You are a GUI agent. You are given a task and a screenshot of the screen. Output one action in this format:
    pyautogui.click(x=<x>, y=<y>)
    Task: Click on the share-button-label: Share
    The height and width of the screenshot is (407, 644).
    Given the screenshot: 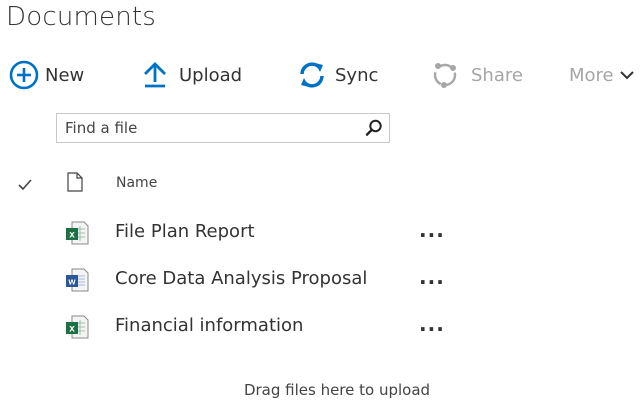 What is the action you would take?
    pyautogui.click(x=497, y=75)
    